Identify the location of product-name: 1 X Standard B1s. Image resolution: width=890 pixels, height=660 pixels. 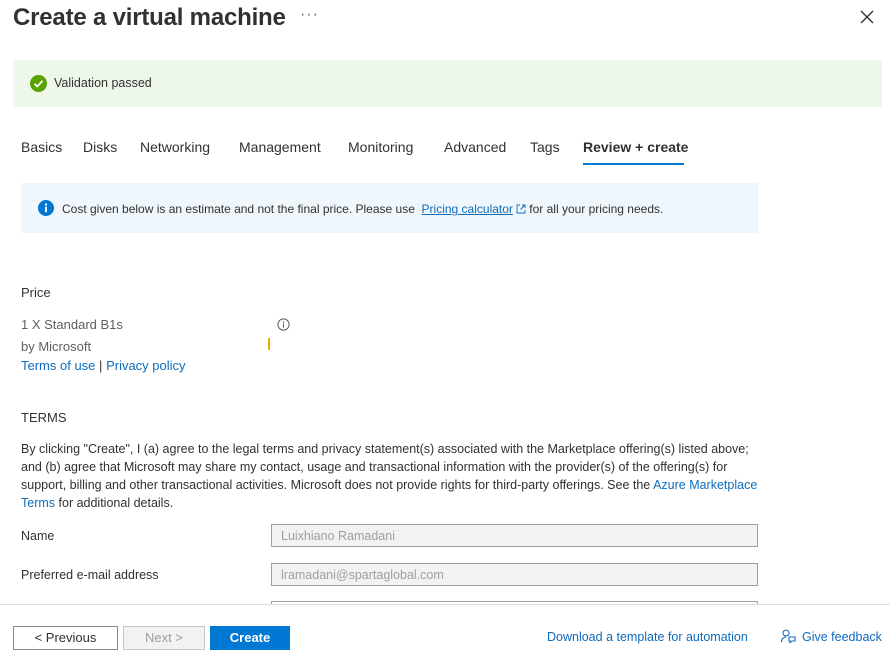
(72, 324).